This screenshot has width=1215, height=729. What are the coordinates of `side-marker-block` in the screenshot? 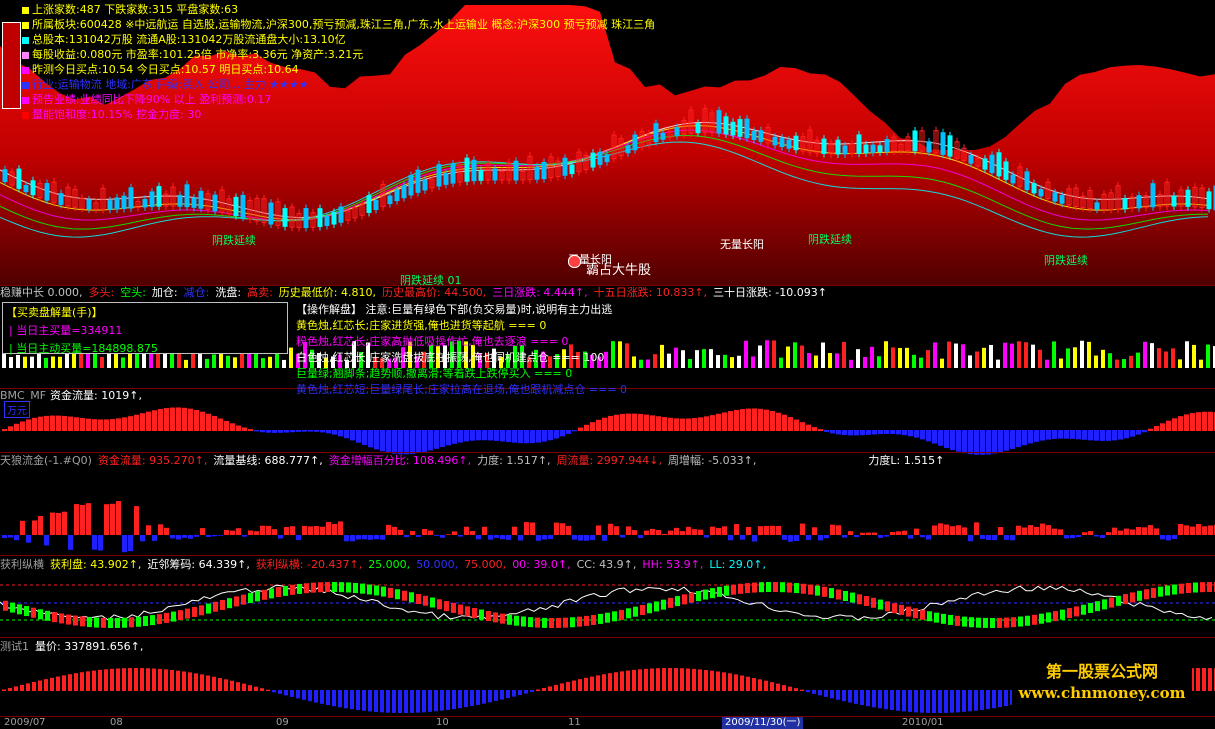 It's located at (11, 65).